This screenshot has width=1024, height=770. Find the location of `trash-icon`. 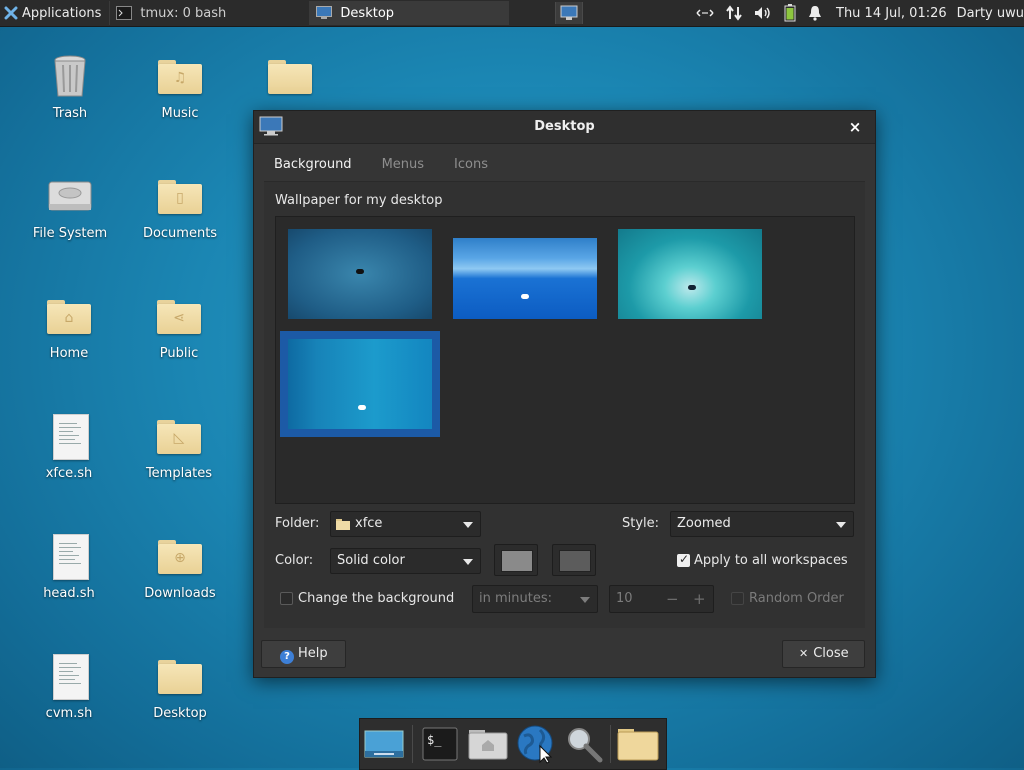

trash-icon is located at coordinates (70, 76).